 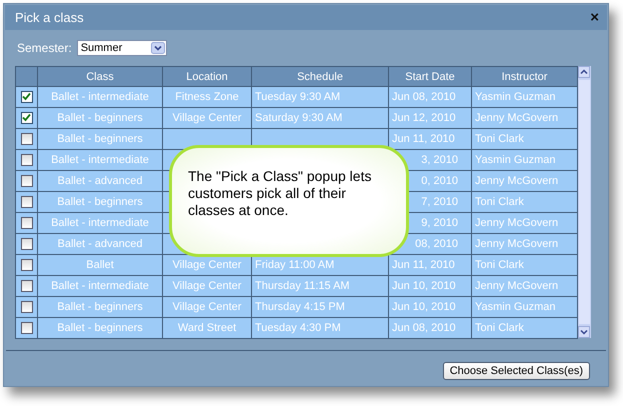 What do you see at coordinates (424, 118) in the screenshot?
I see `table-cell: Jun 12, 2010` at bounding box center [424, 118].